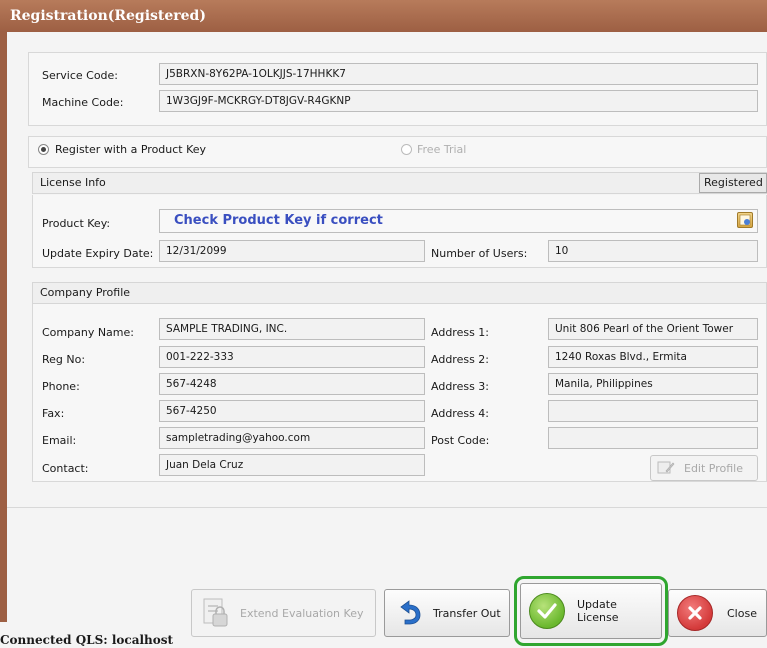 This screenshot has height=648, width=767. I want to click on company-name-field: SAMPLE TRADING, INC., so click(292, 329).